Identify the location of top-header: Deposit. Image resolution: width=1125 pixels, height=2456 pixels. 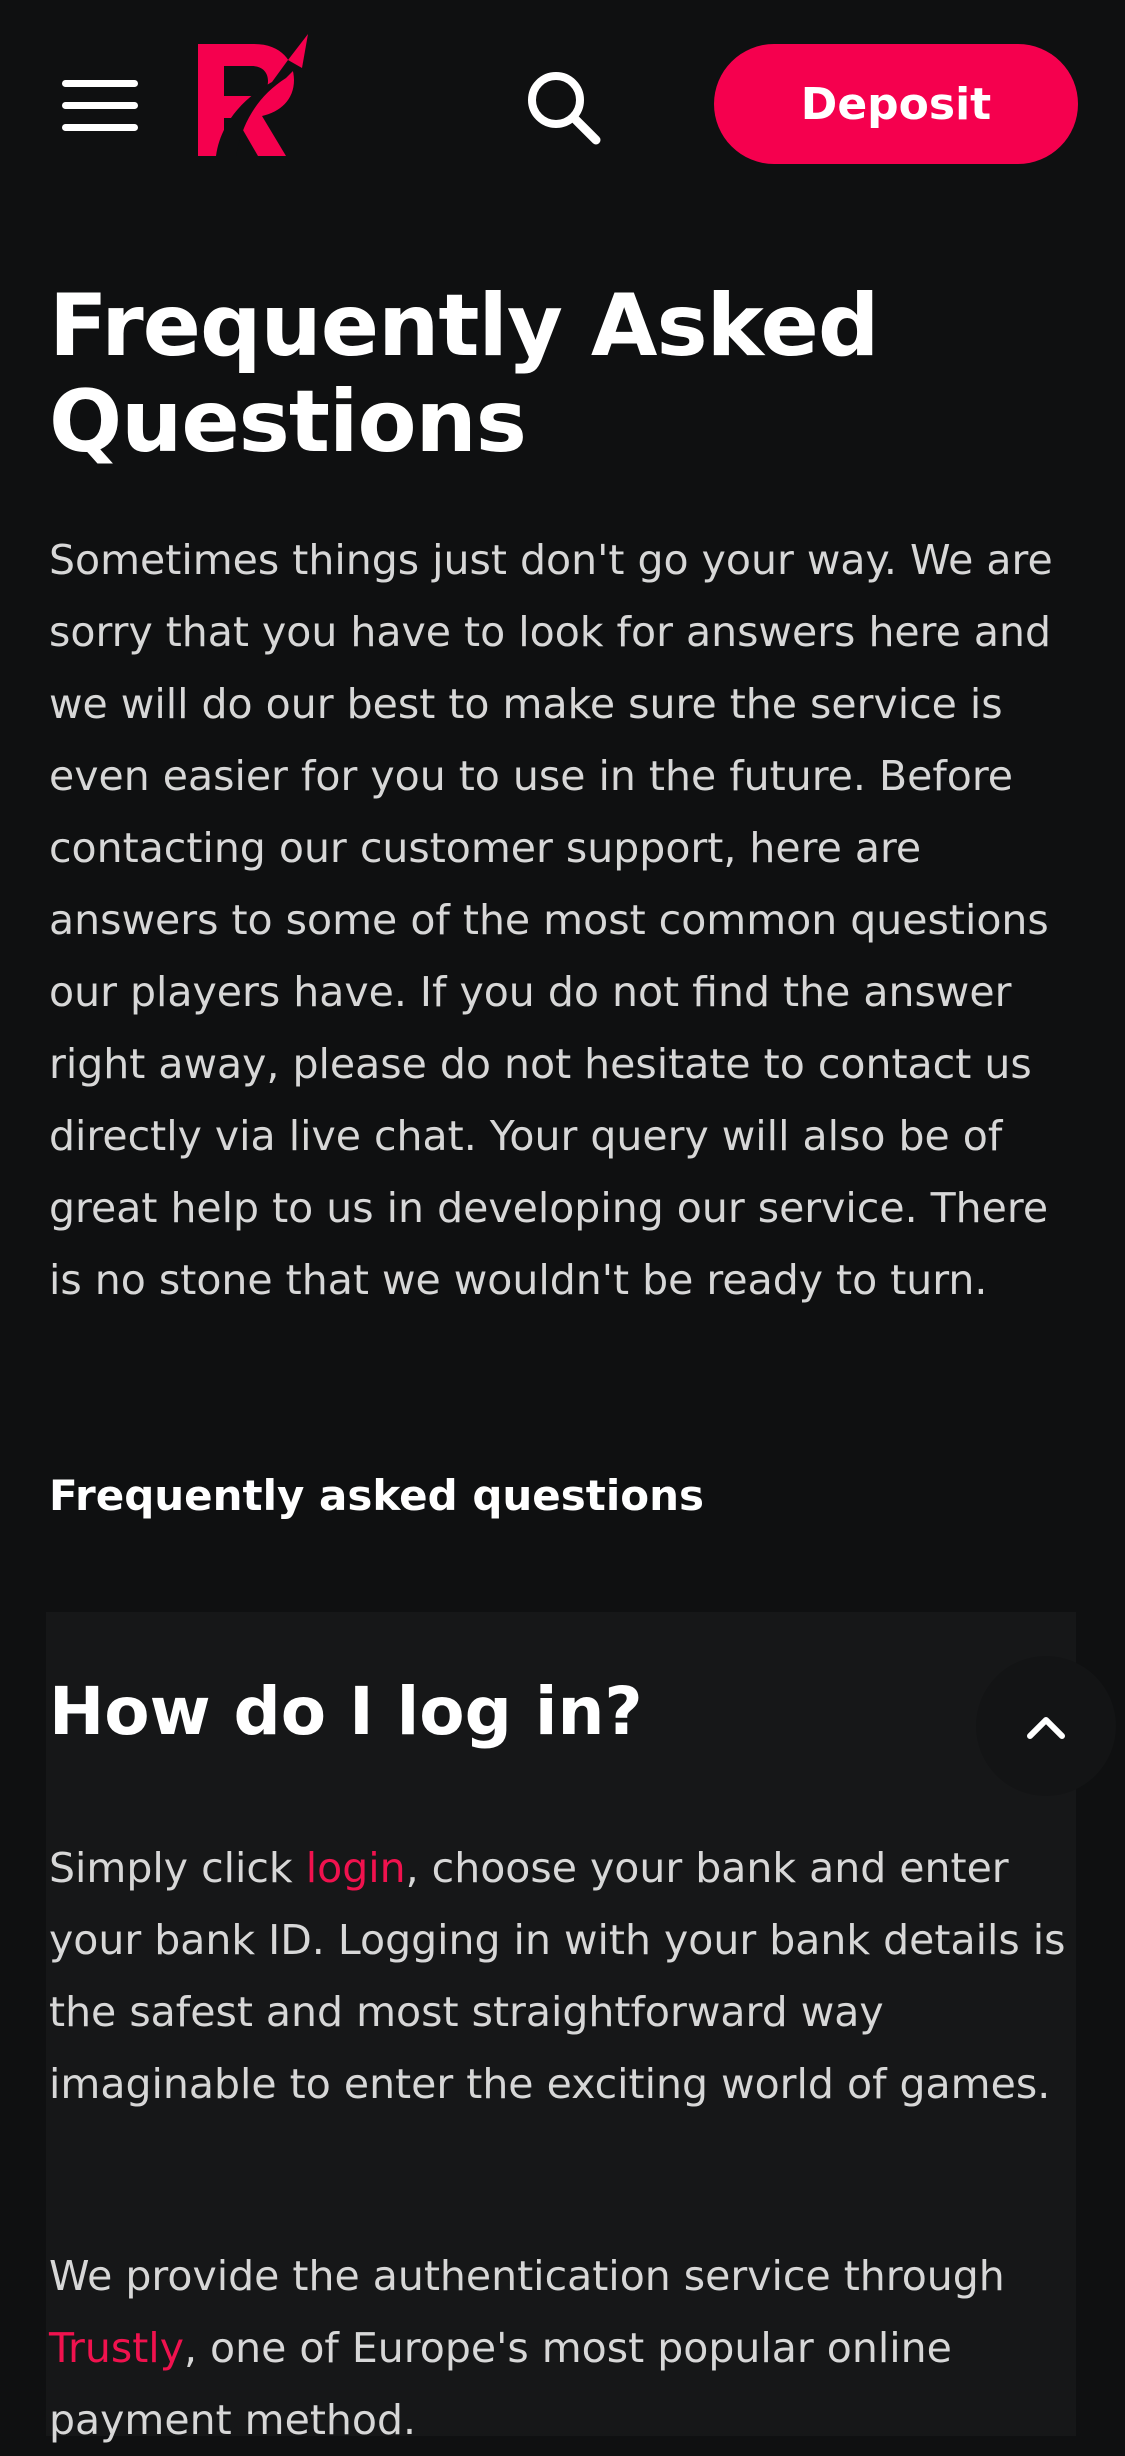
(562, 105).